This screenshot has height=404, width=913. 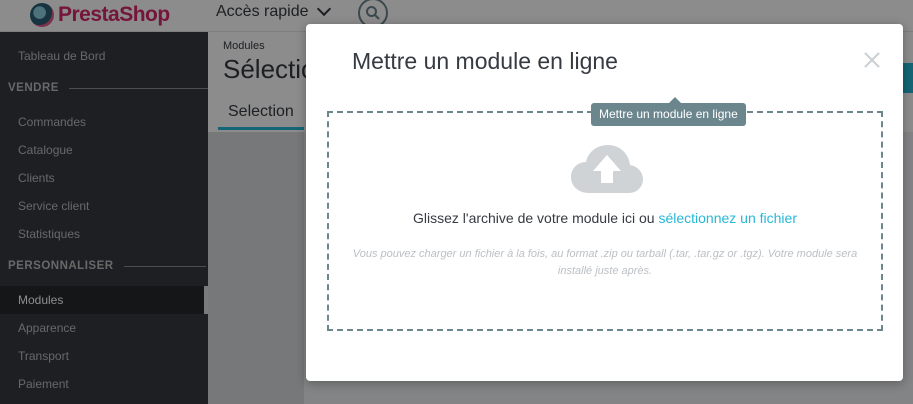 What do you see at coordinates (485, 61) in the screenshot?
I see `modal-title: Mettre un module en ligne` at bounding box center [485, 61].